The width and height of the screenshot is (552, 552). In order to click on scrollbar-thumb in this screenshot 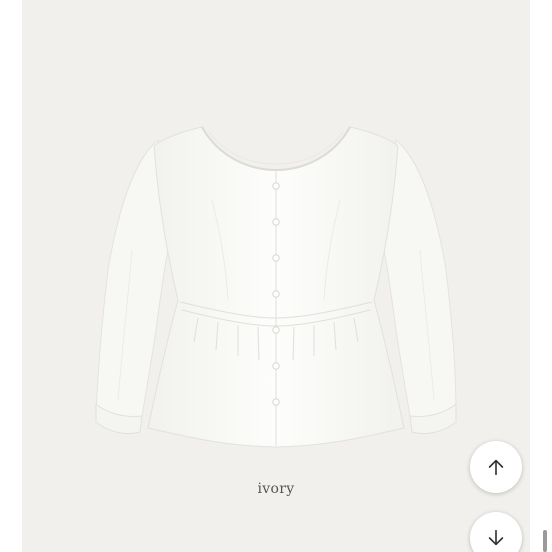, I will do `click(545, 541)`.